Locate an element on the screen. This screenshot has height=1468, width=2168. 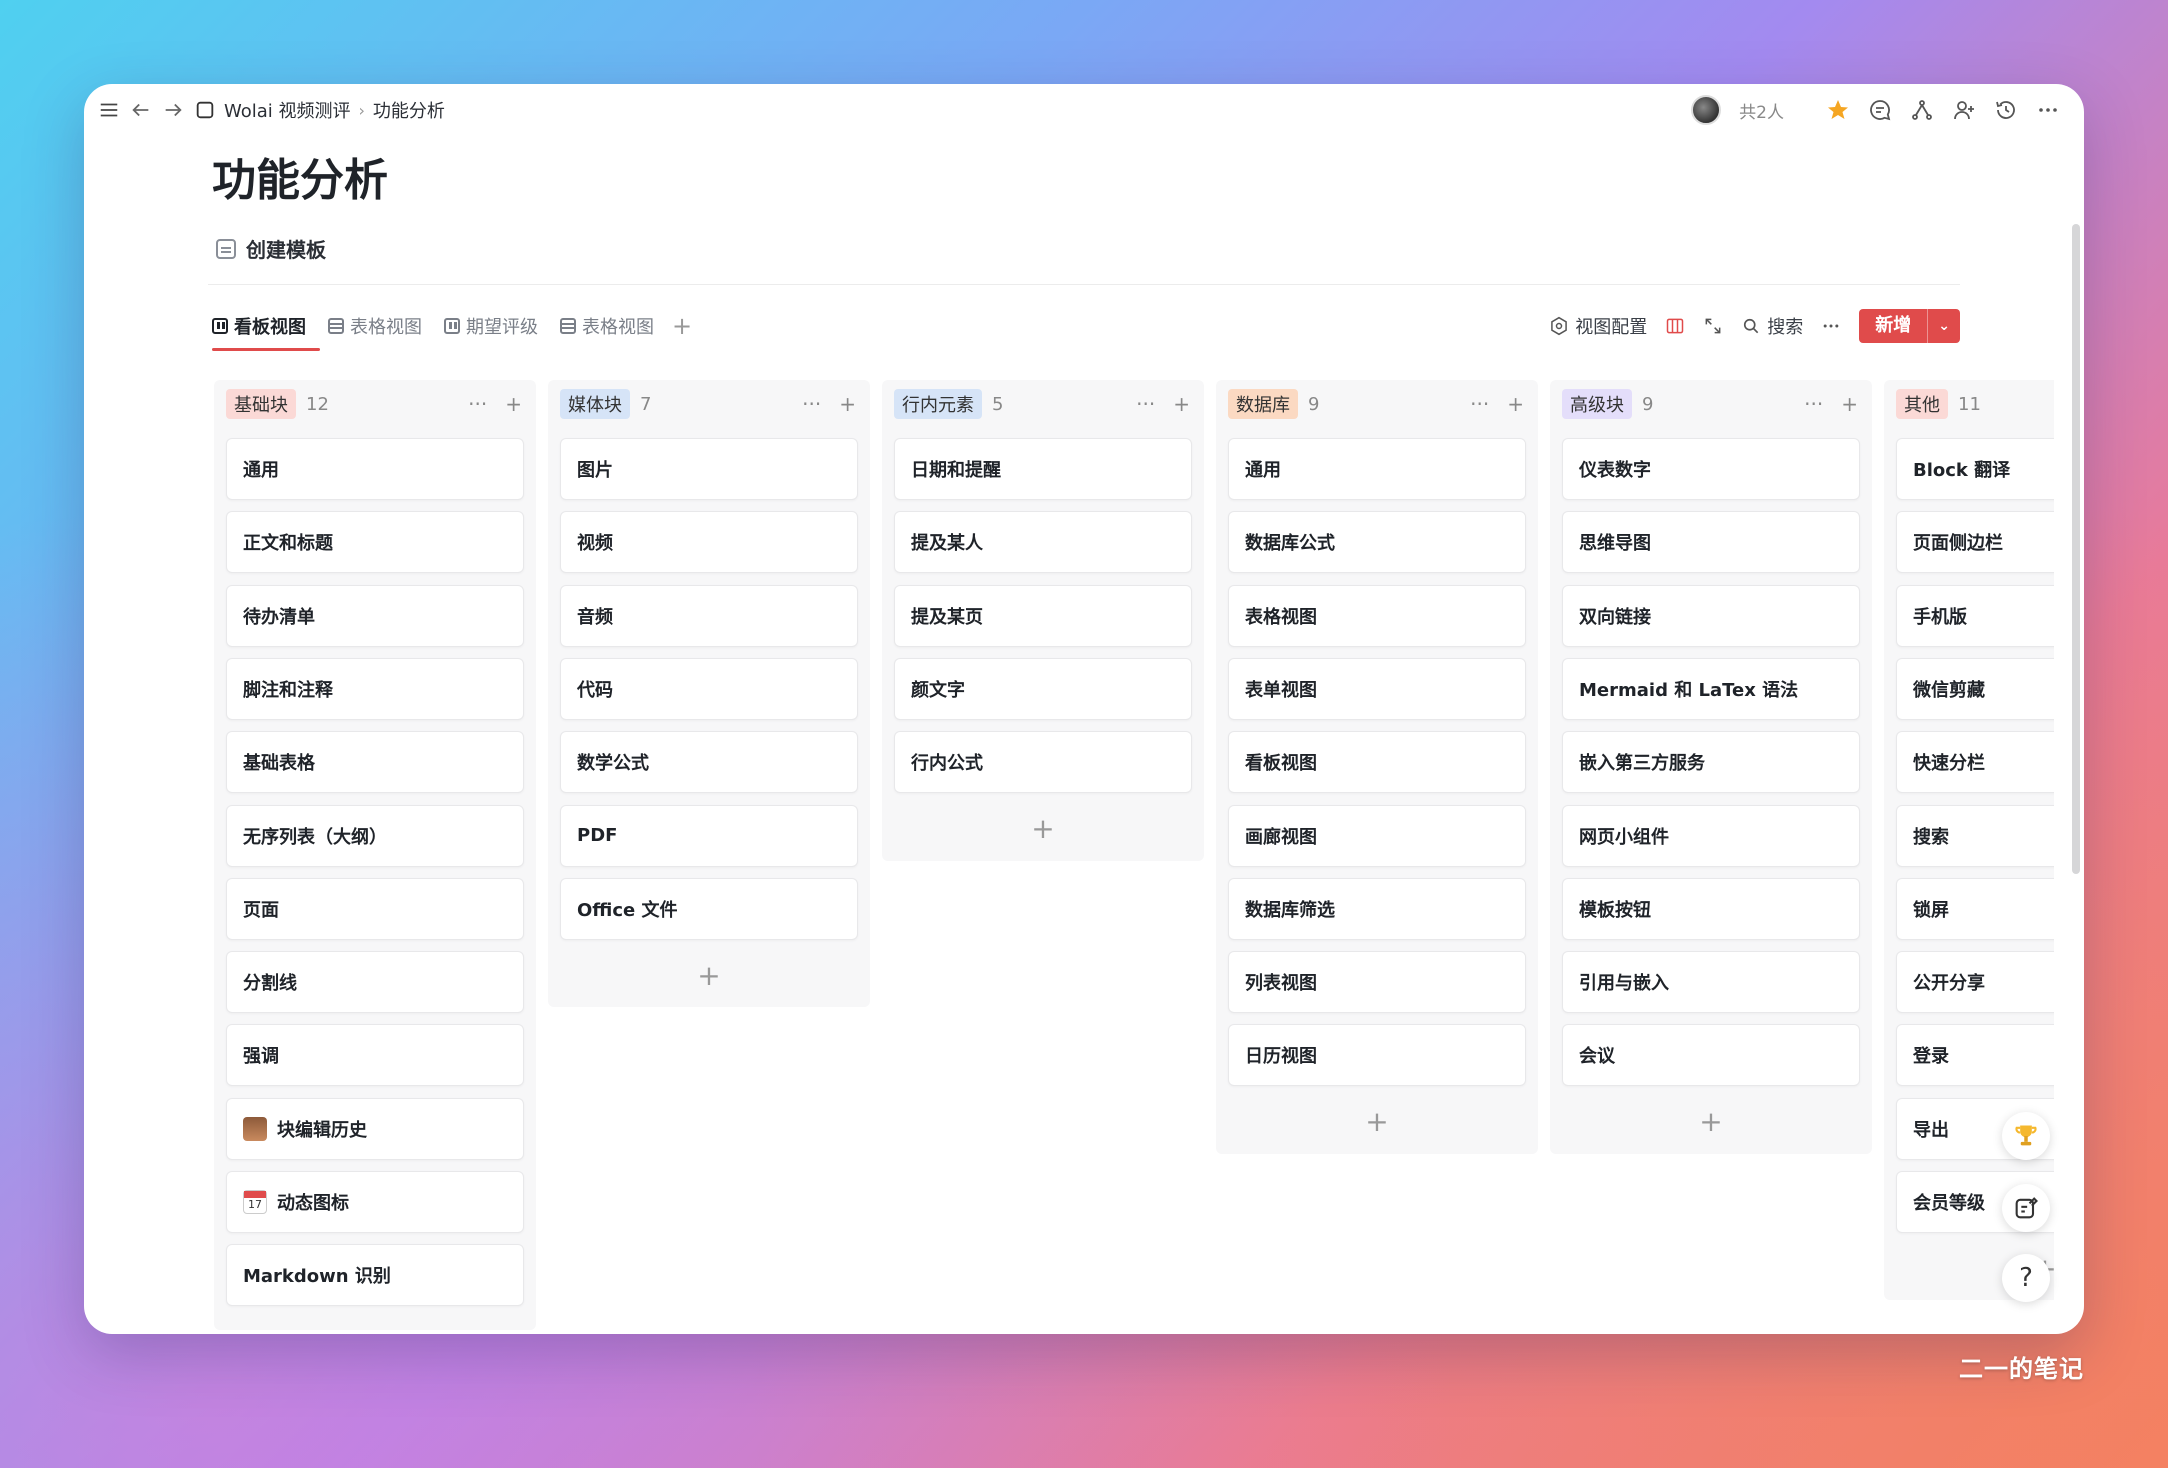
board-card: 日历视图 is located at coordinates (1377, 1055).